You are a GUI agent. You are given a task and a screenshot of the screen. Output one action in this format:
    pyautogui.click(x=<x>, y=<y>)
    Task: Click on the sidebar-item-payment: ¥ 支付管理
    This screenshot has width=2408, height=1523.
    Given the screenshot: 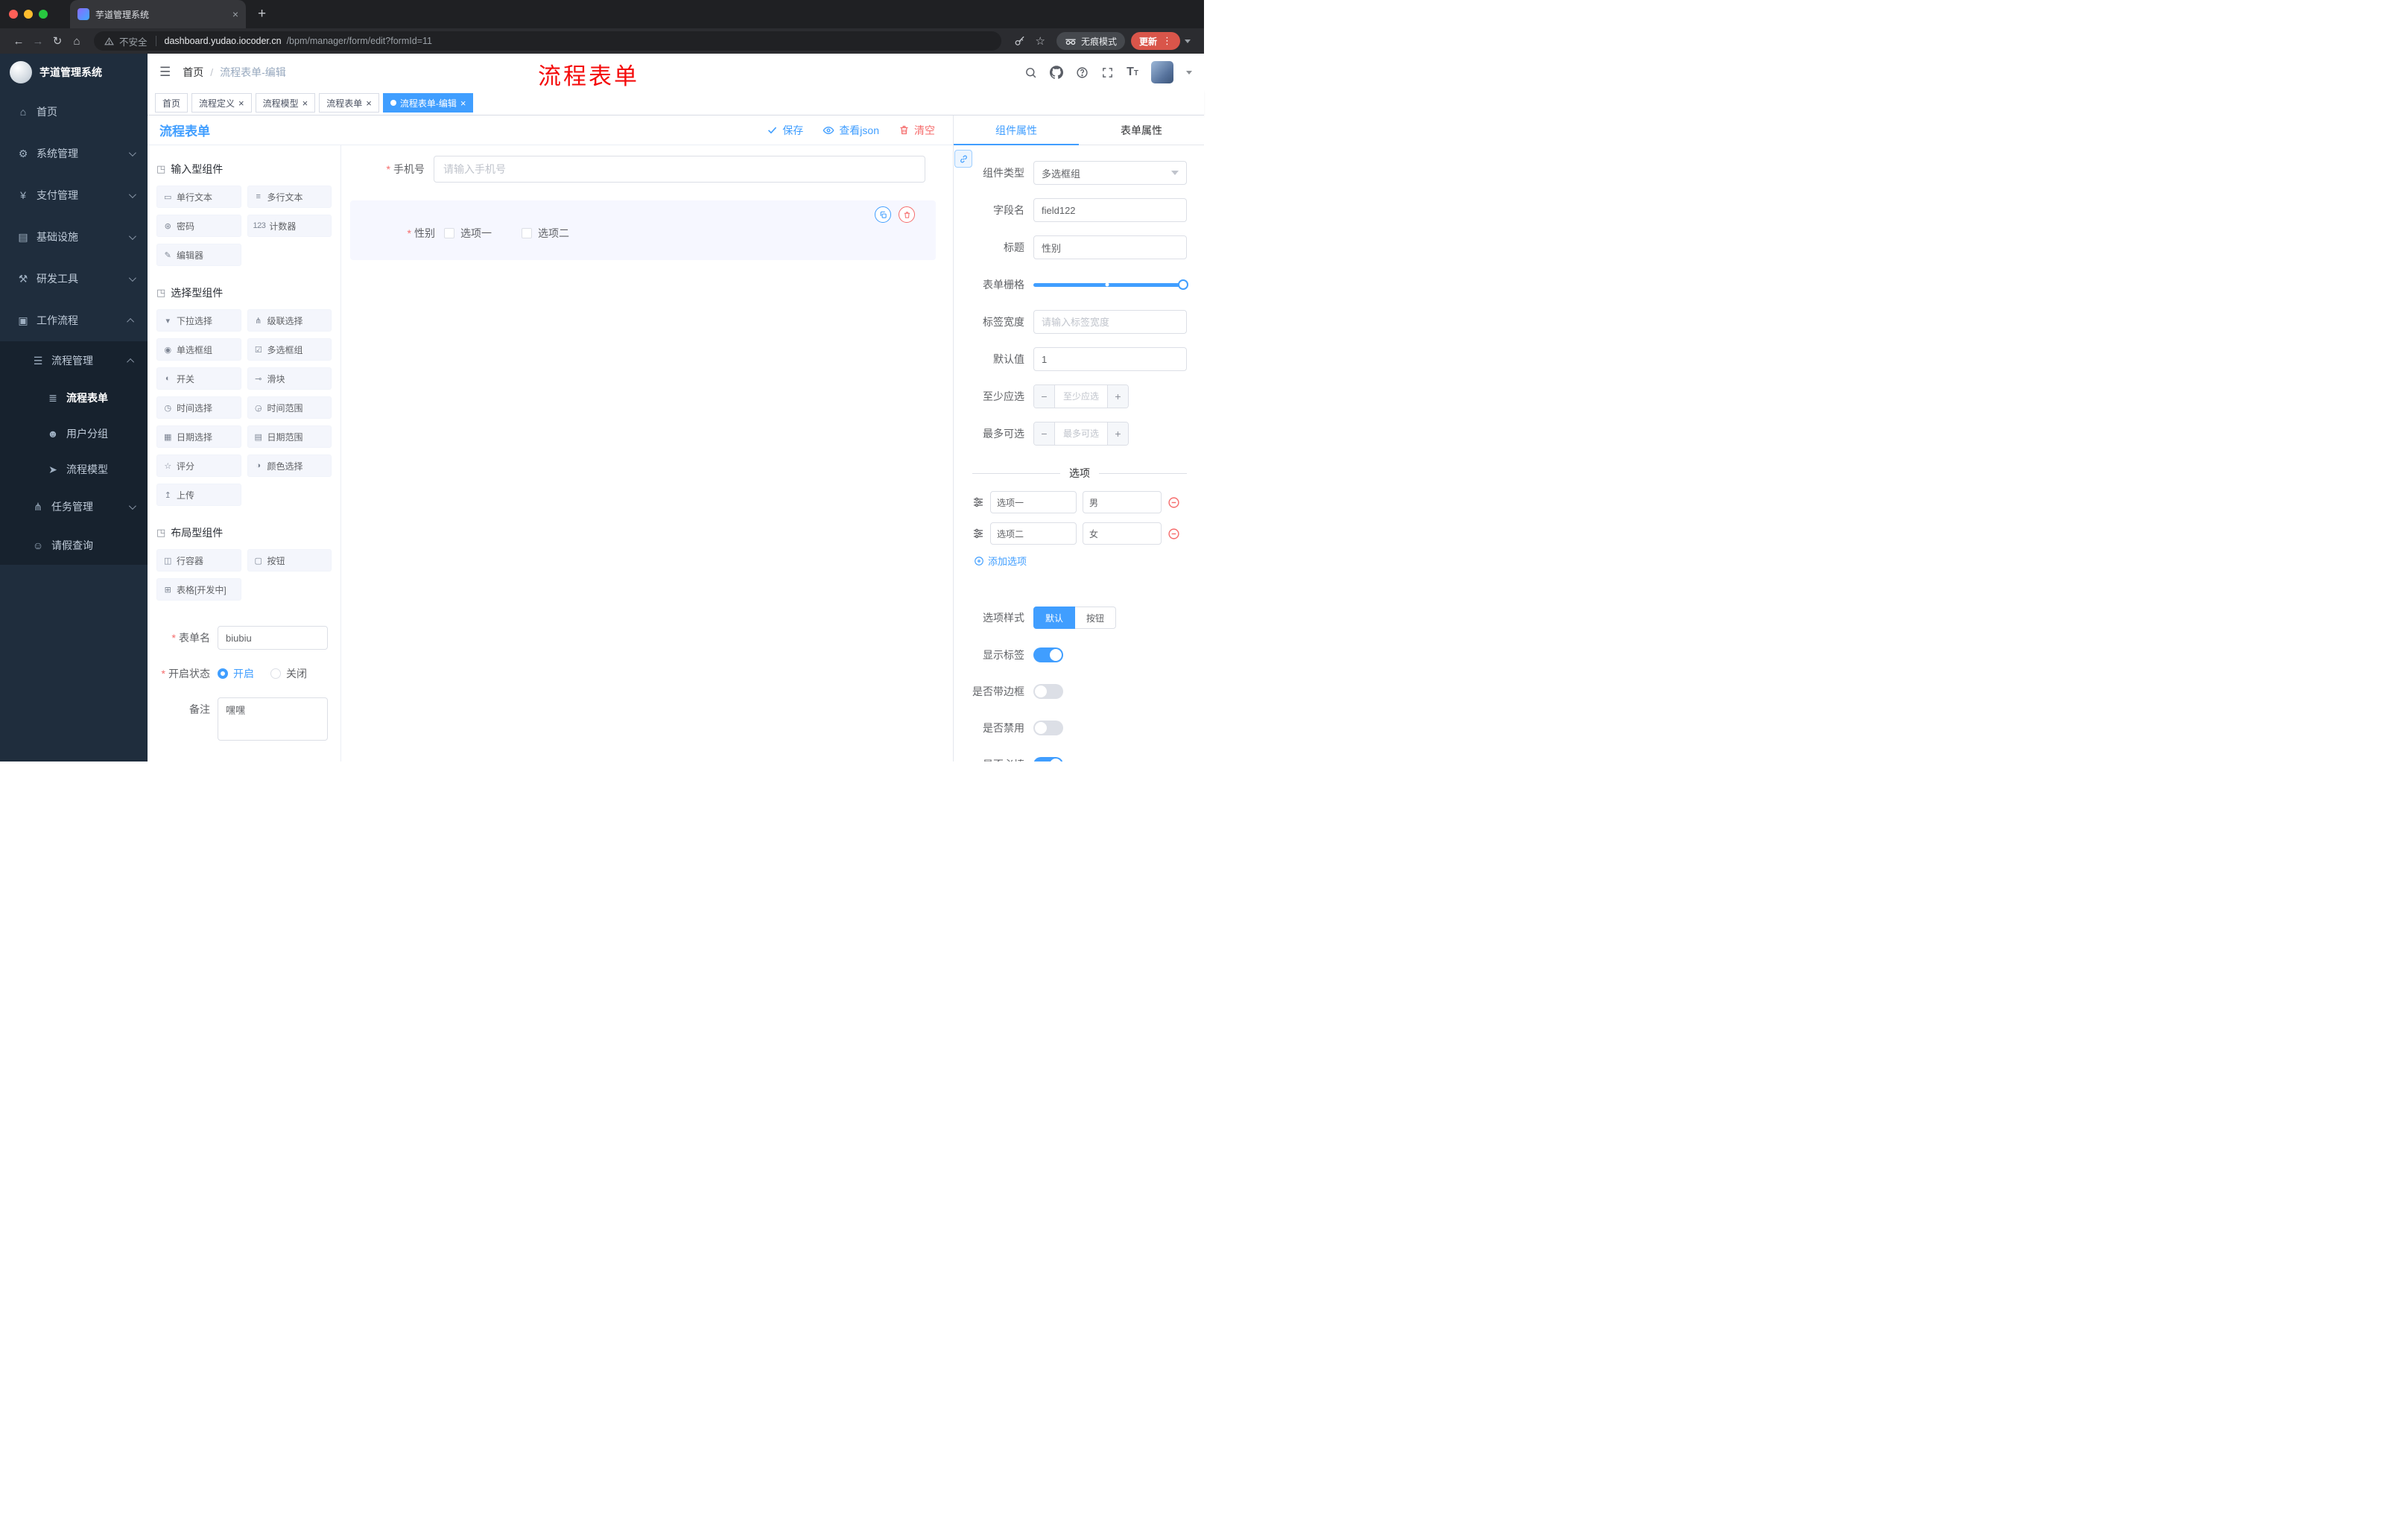 What is the action you would take?
    pyautogui.click(x=74, y=195)
    